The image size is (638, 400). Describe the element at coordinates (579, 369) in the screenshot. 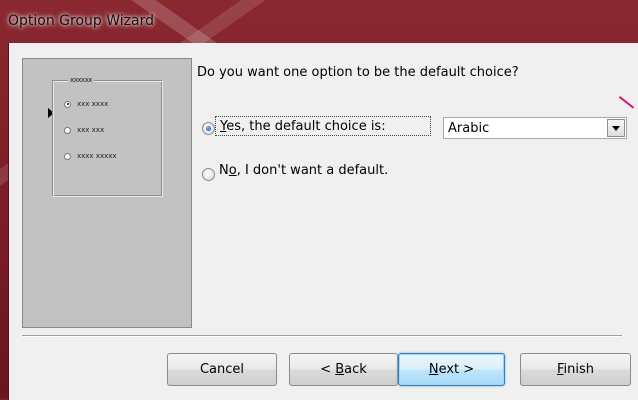

I see `finish-label-text: inish` at that location.